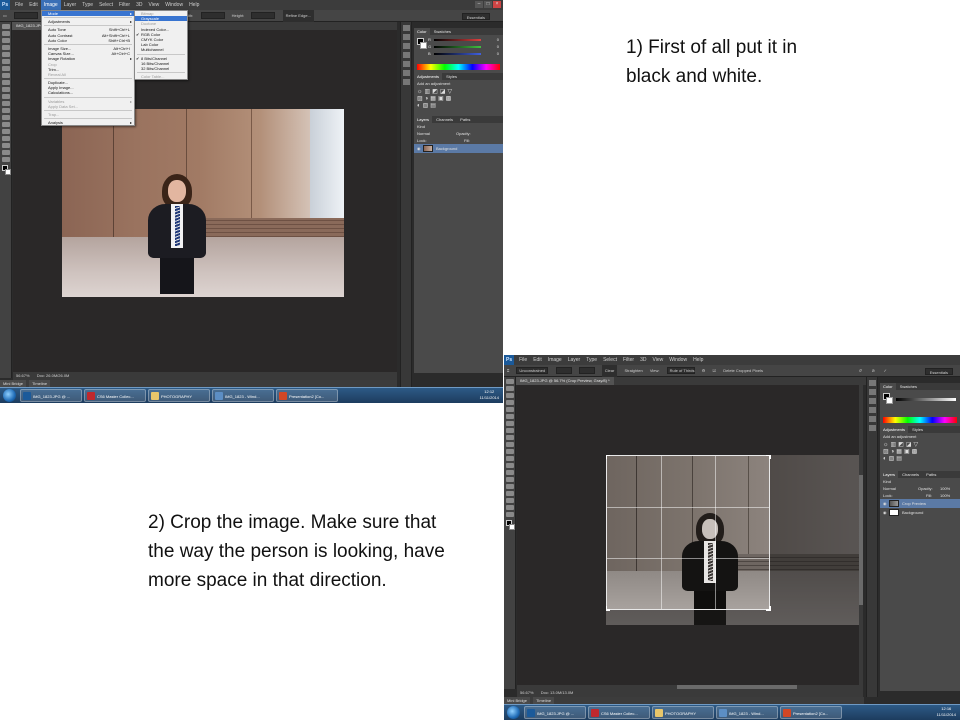 This screenshot has width=960, height=720. Describe the element at coordinates (442, 31) in the screenshot. I see `swatches-tab: Swatches` at that location.